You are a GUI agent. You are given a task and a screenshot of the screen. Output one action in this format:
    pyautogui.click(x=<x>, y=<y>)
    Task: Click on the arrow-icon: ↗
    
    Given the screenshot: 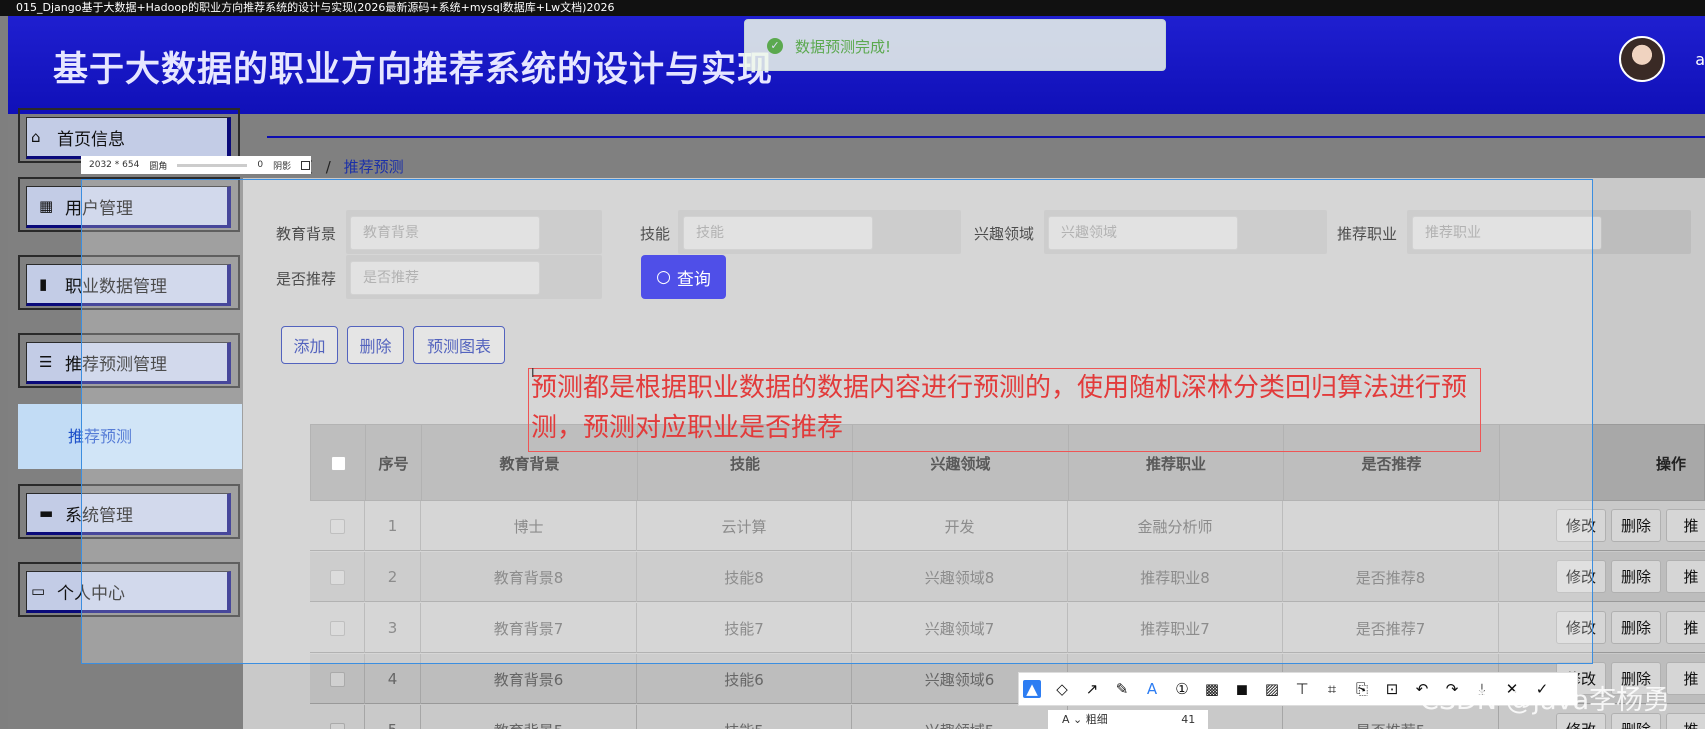 What is the action you would take?
    pyautogui.click(x=1092, y=689)
    